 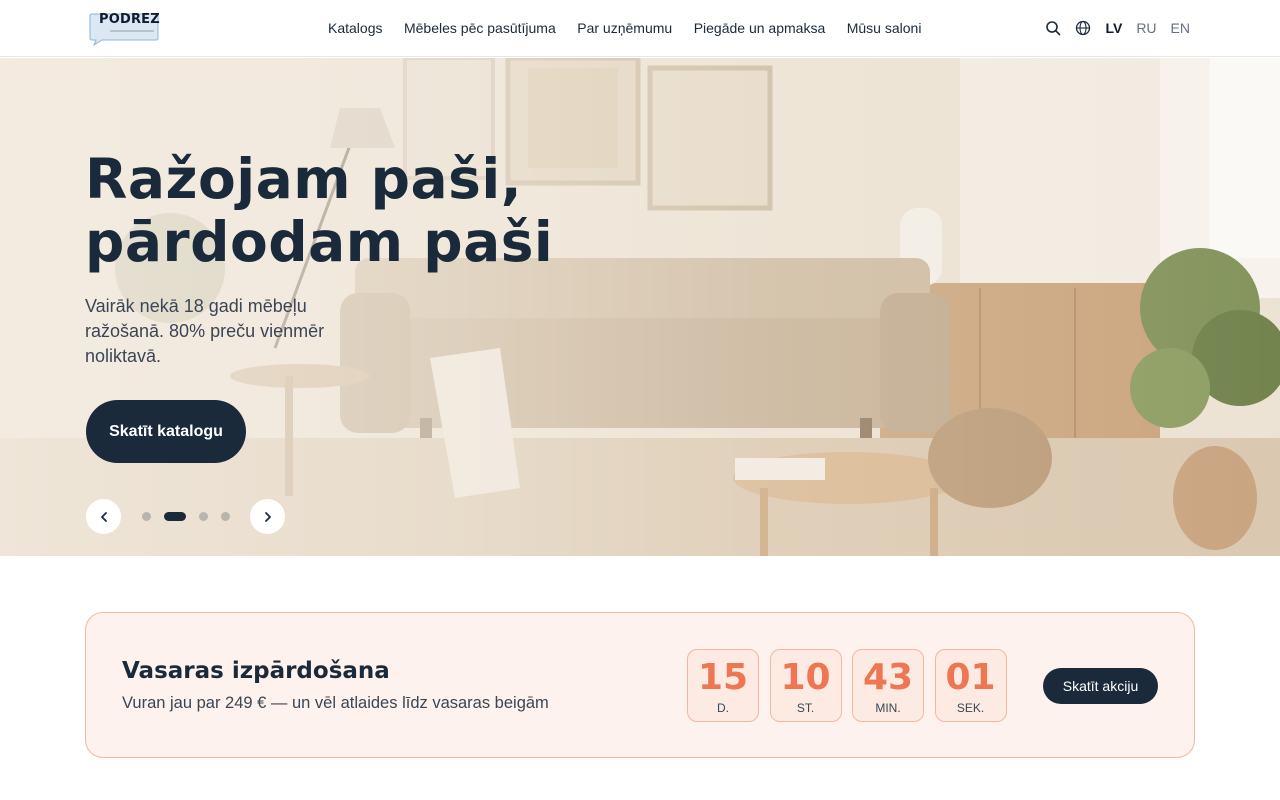 What do you see at coordinates (132, 31) in the screenshot?
I see `logo-tagline-line` at bounding box center [132, 31].